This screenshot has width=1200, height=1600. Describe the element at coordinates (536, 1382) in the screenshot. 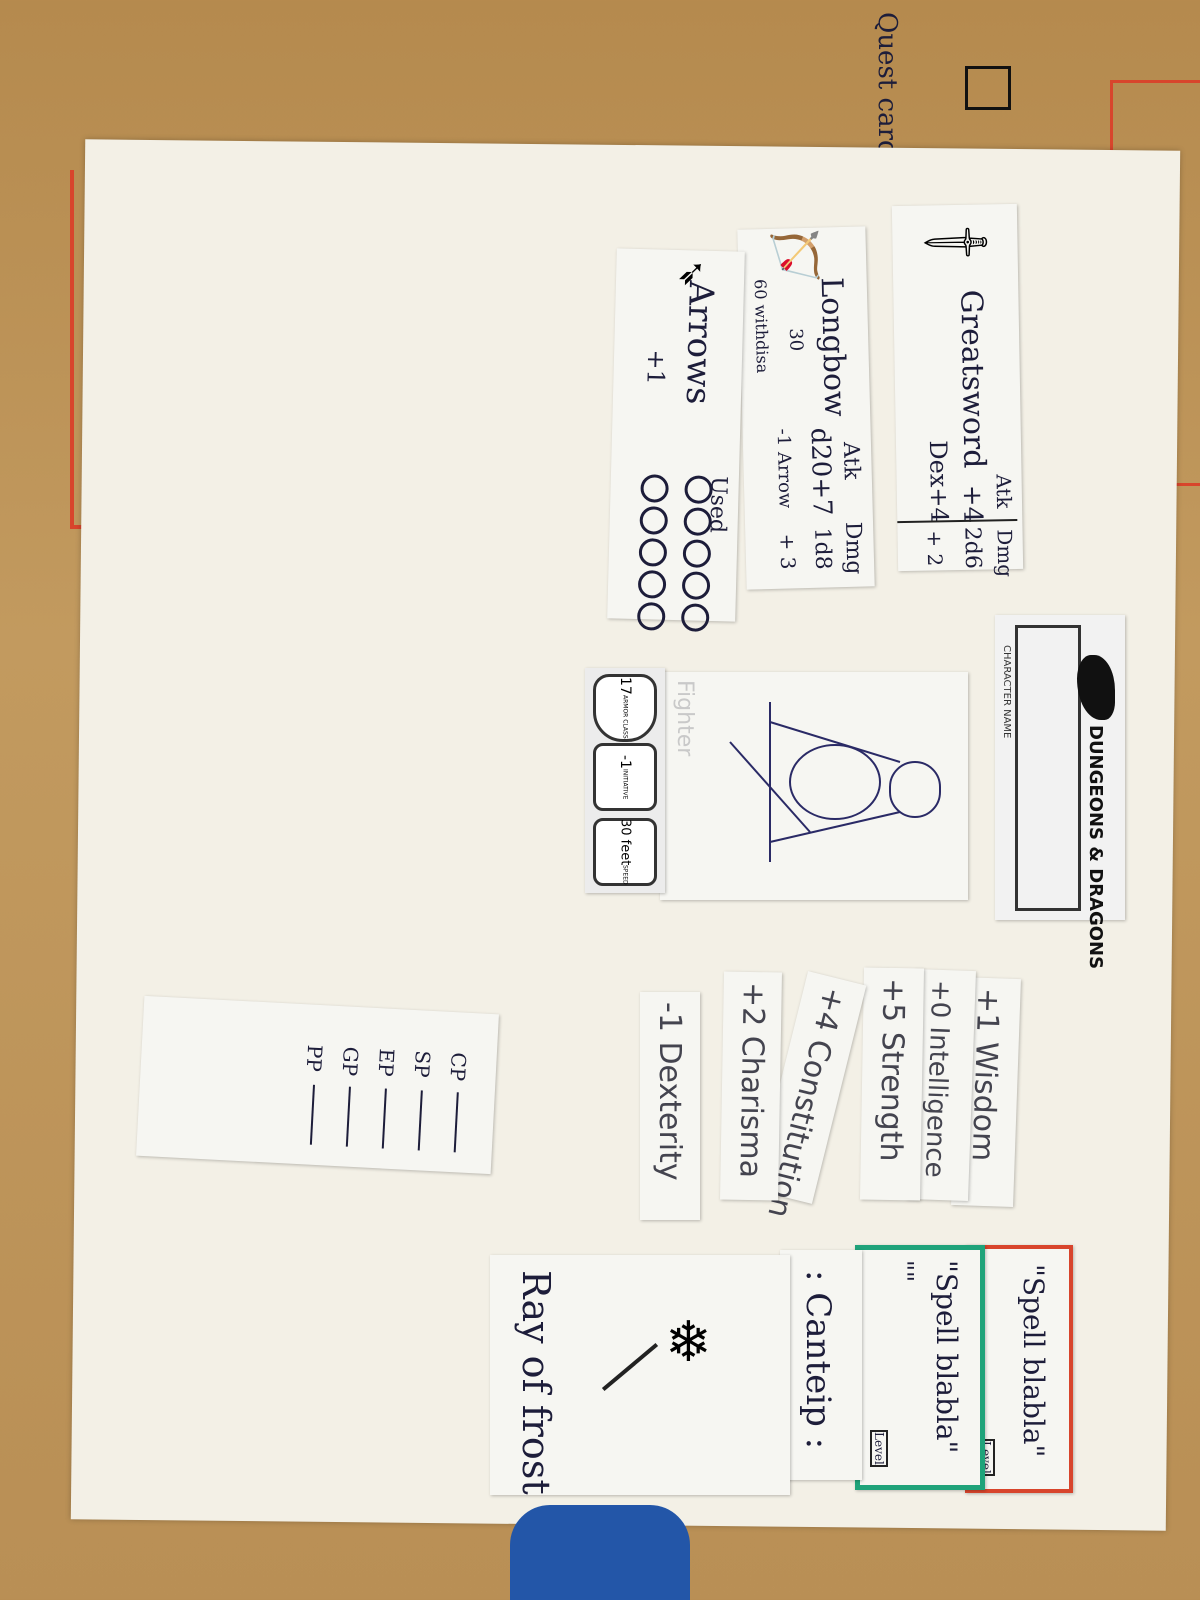

I see `spell-name: Ray of frost` at that location.